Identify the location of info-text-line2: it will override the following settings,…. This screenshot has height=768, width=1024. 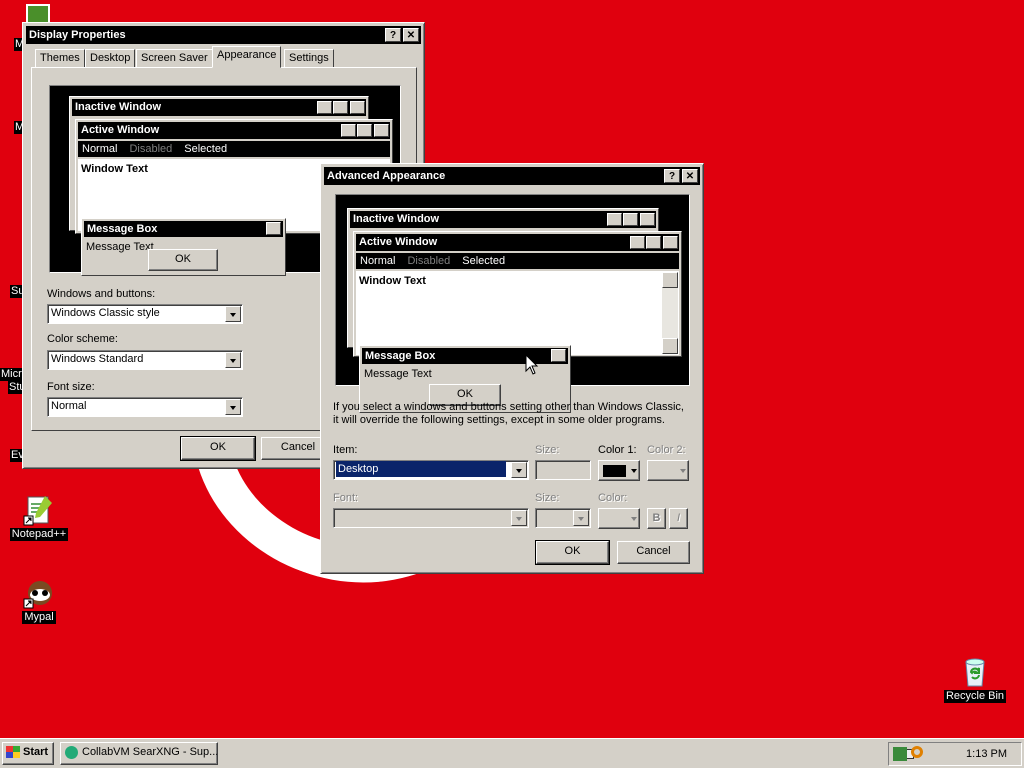
(499, 420).